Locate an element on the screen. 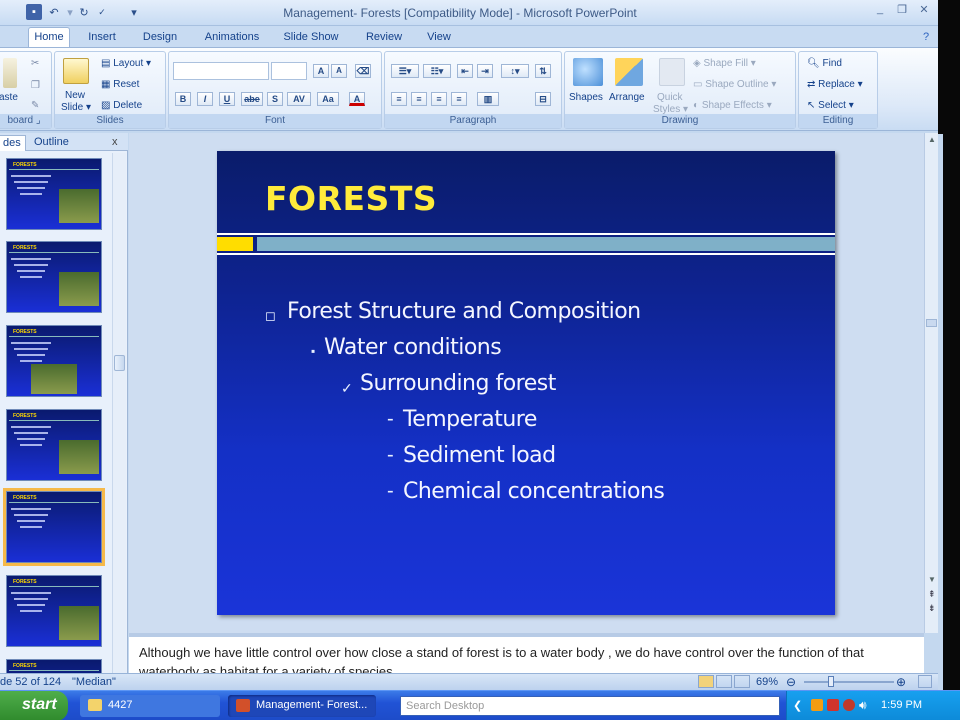 The image size is (960, 720). close-button: ✕ is located at coordinates (924, 12).